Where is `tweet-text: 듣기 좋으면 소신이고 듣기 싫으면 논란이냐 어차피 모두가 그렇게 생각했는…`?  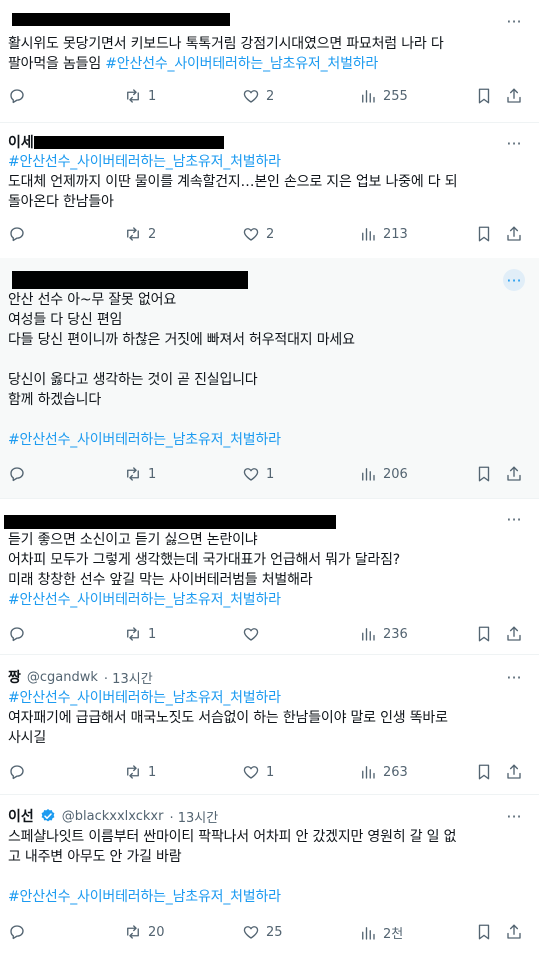
tweet-text: 듣기 좋으면 소신이고 듣기 싫으면 논란이냐 어차피 모두가 그렇게 생각했는… is located at coordinates (268, 570).